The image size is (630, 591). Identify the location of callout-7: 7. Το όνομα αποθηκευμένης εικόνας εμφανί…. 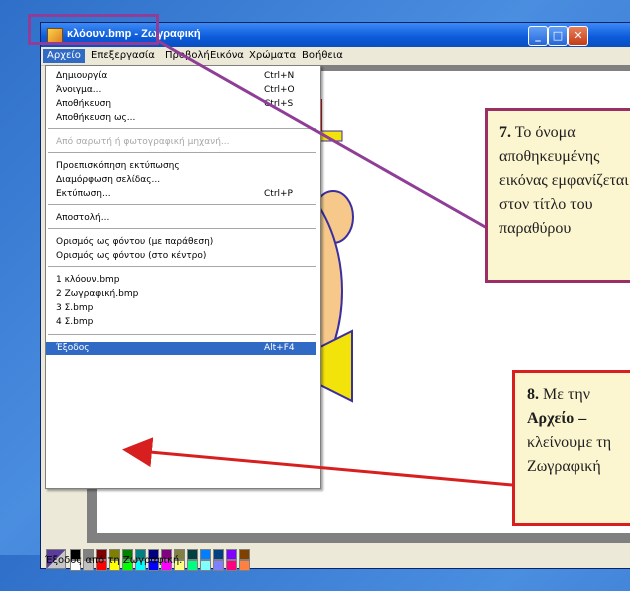
(557, 195).